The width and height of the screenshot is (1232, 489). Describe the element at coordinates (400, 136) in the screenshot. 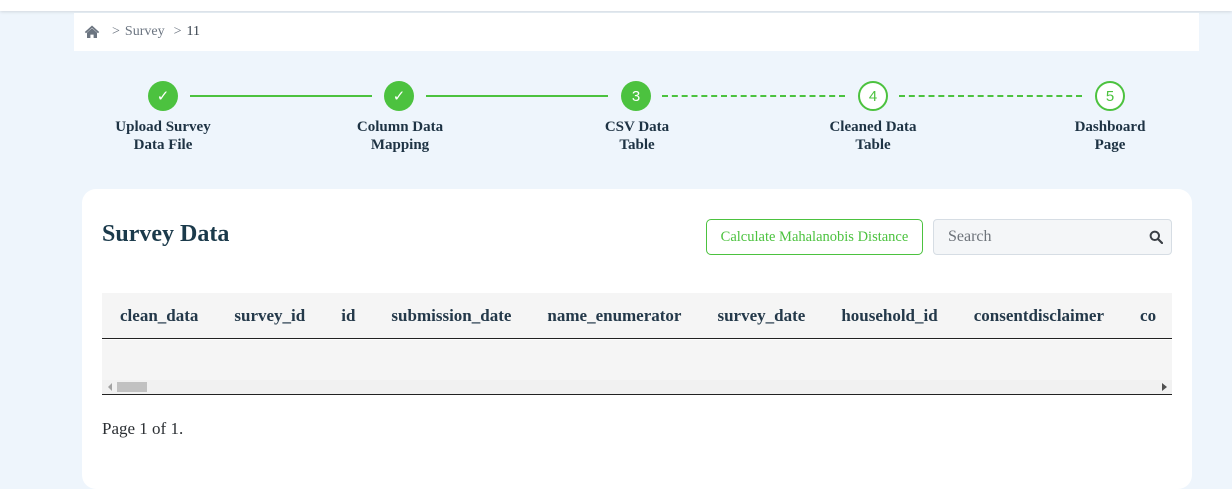

I see `step-2-label: Column Data Mapping` at that location.